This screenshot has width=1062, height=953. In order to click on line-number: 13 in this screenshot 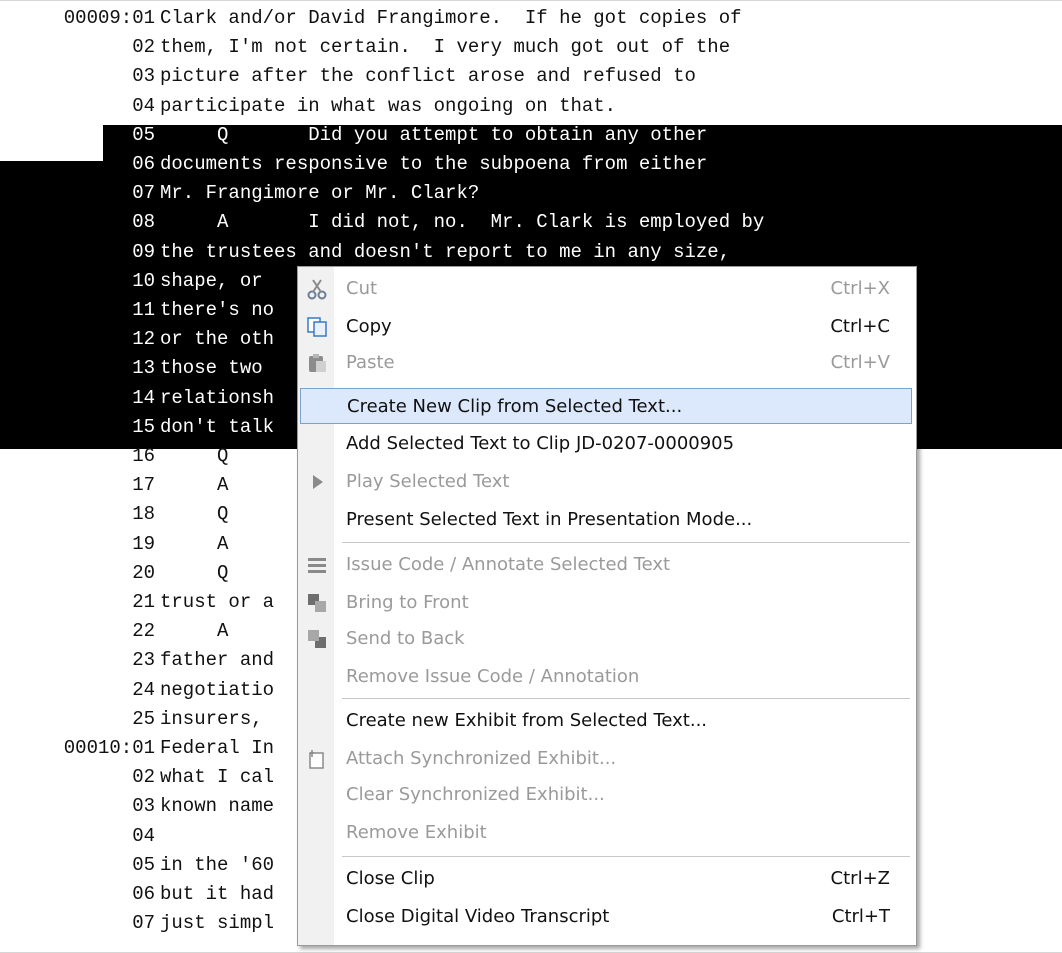, I will do `click(143, 368)`.